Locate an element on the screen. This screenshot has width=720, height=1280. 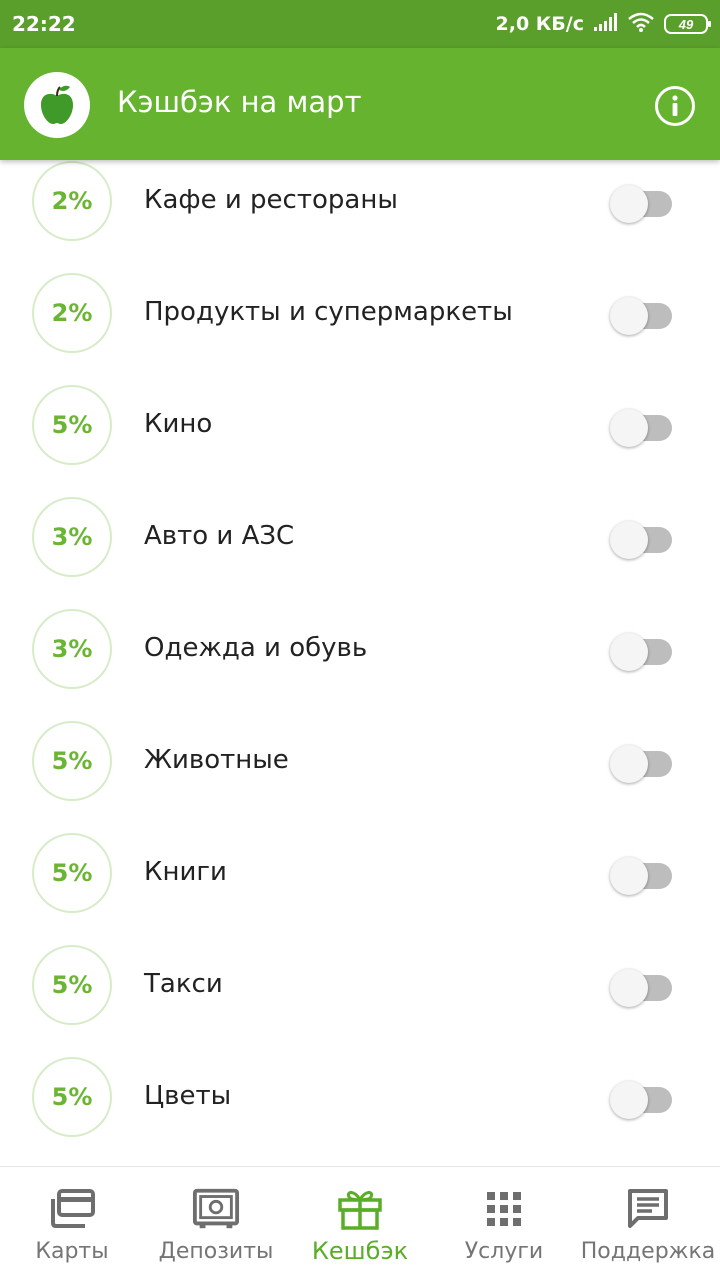
signal-icon is located at coordinates (606, 24).